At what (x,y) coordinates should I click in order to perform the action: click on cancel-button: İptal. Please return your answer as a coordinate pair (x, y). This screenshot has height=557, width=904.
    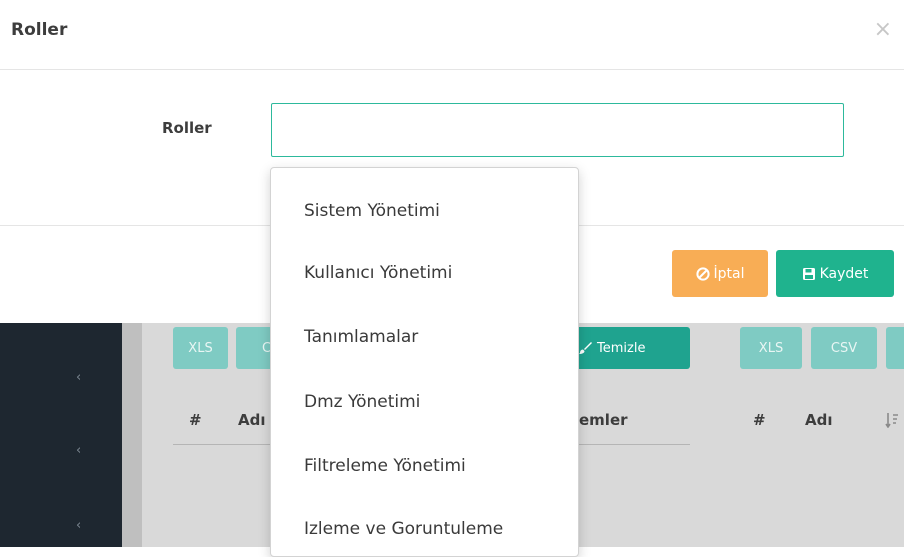
    Looking at the image, I should click on (720, 273).